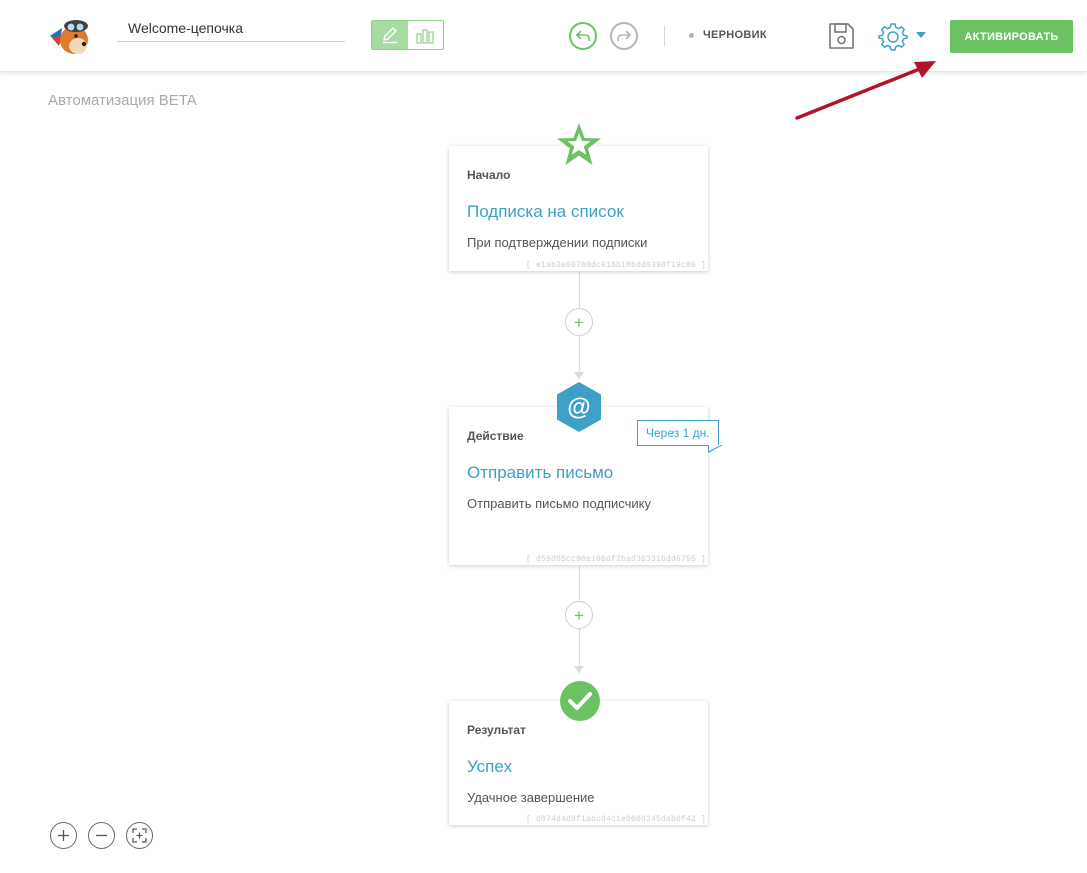 The height and width of the screenshot is (873, 1087). What do you see at coordinates (489, 767) in the screenshot?
I see `card-name: Успех` at bounding box center [489, 767].